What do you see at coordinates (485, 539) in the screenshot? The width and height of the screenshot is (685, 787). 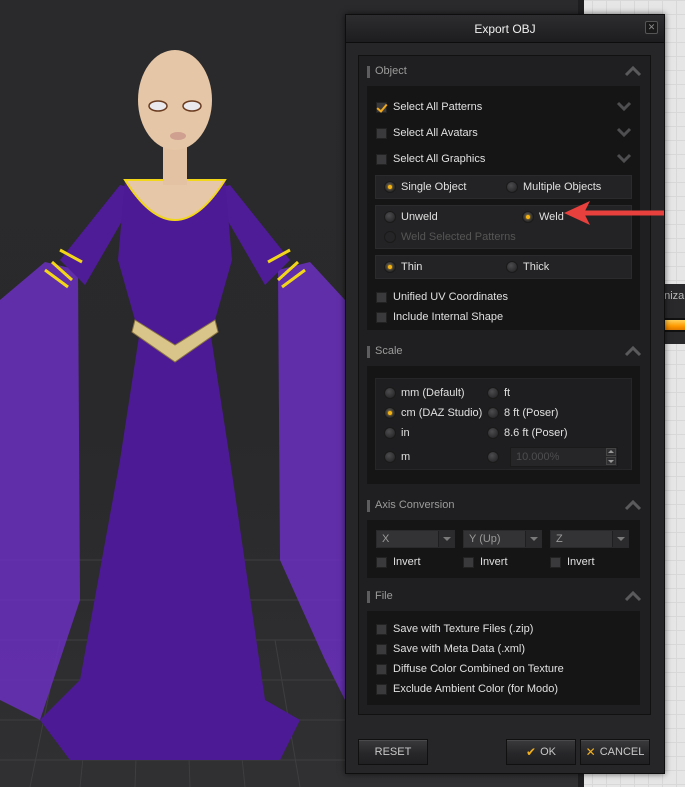 I see `axis-y-value: Y (Up)` at bounding box center [485, 539].